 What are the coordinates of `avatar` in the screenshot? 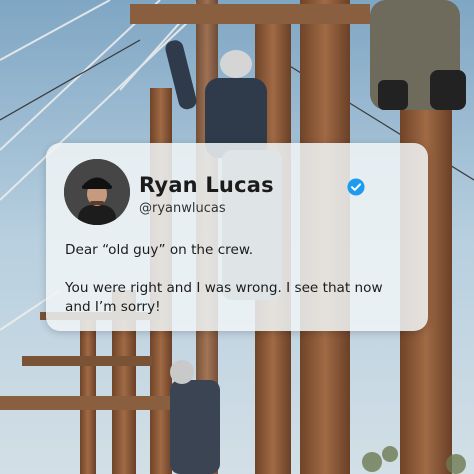 It's located at (97, 192).